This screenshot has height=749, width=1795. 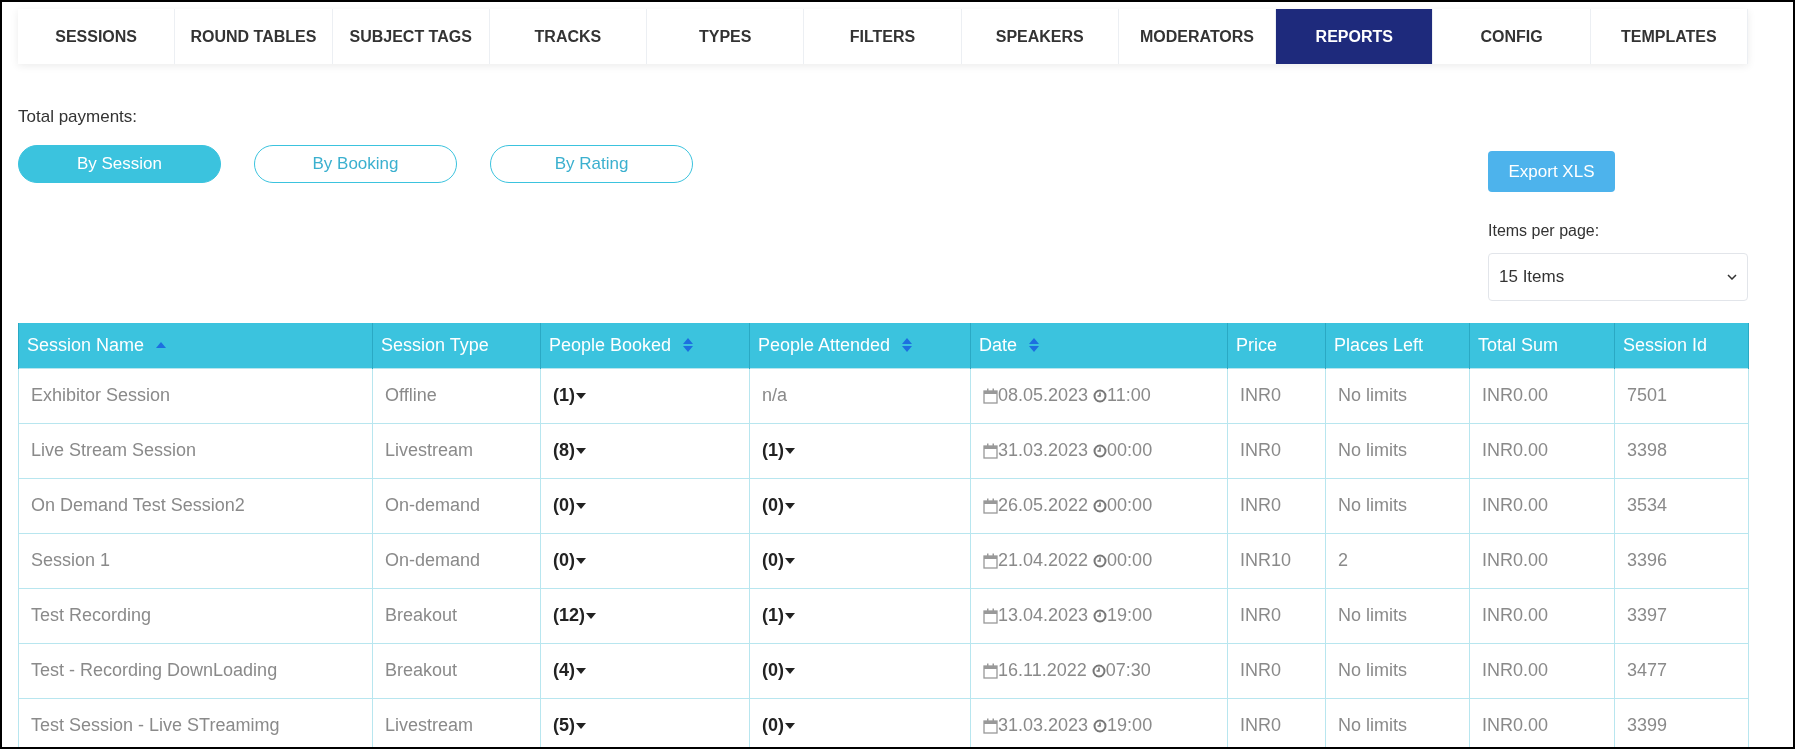 I want to click on nav-tab: MODERATORS, so click(x=1197, y=36).